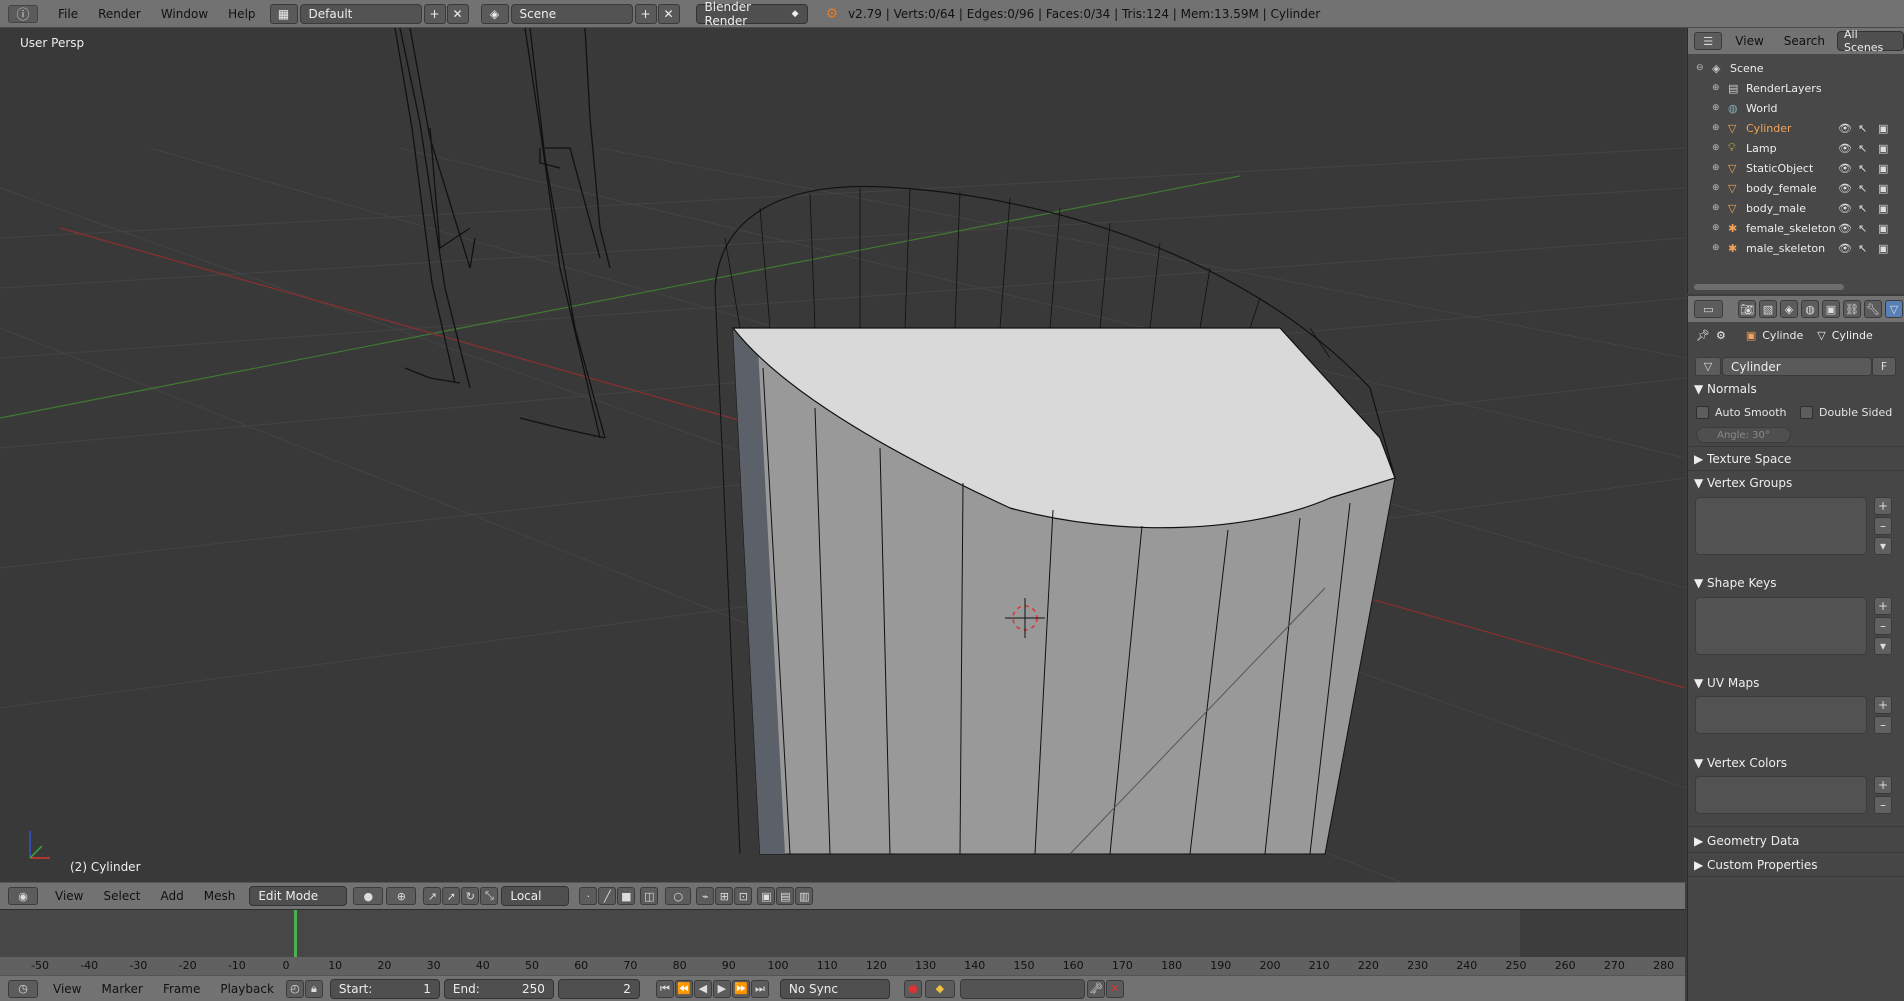 Image resolution: width=1904 pixels, height=1001 pixels. Describe the element at coordinates (1883, 526) in the screenshot. I see `remove-vertex-group-button: –` at that location.